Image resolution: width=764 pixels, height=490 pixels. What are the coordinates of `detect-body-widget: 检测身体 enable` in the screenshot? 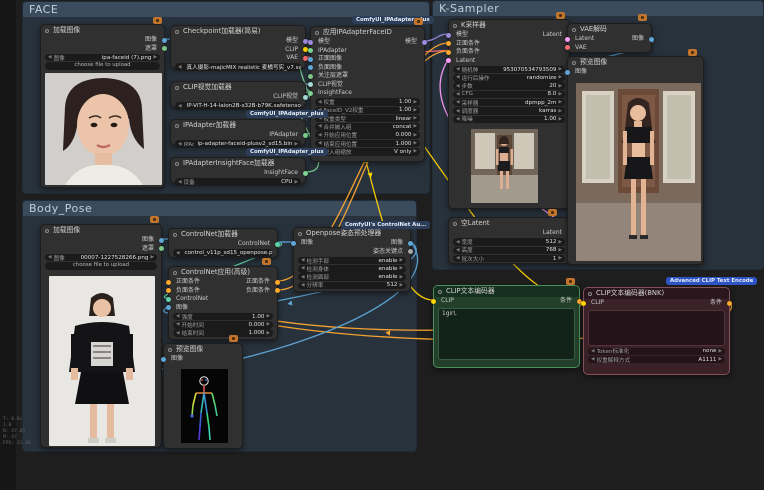 It's located at (352, 269).